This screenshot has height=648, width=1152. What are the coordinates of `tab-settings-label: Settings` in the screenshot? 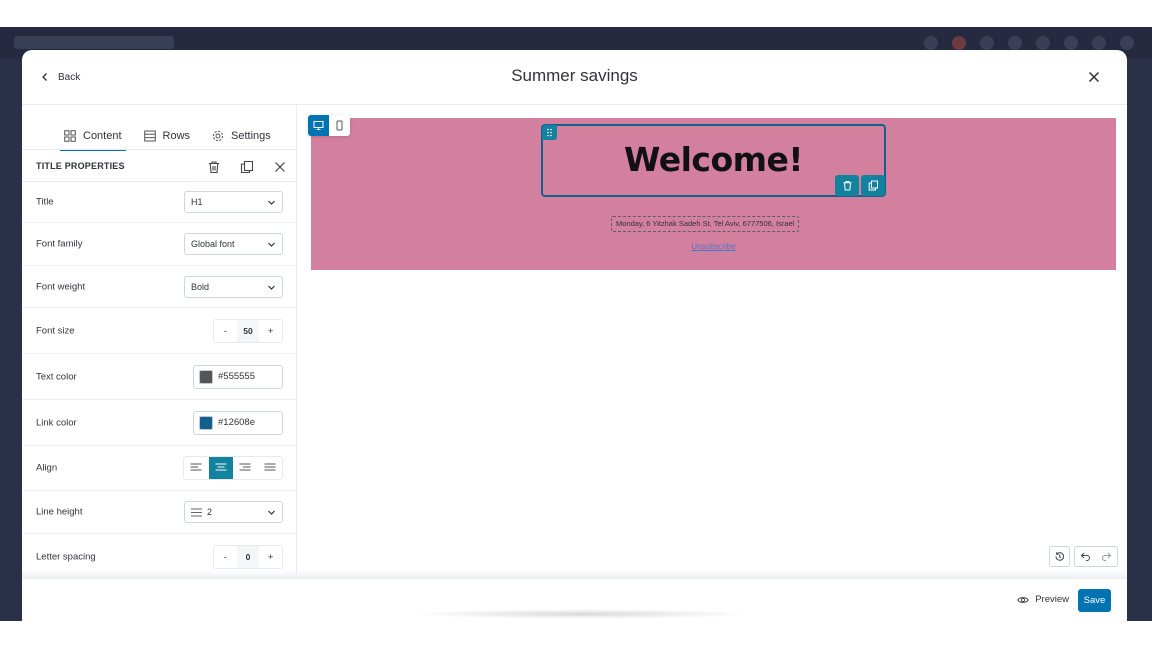 It's located at (251, 136).